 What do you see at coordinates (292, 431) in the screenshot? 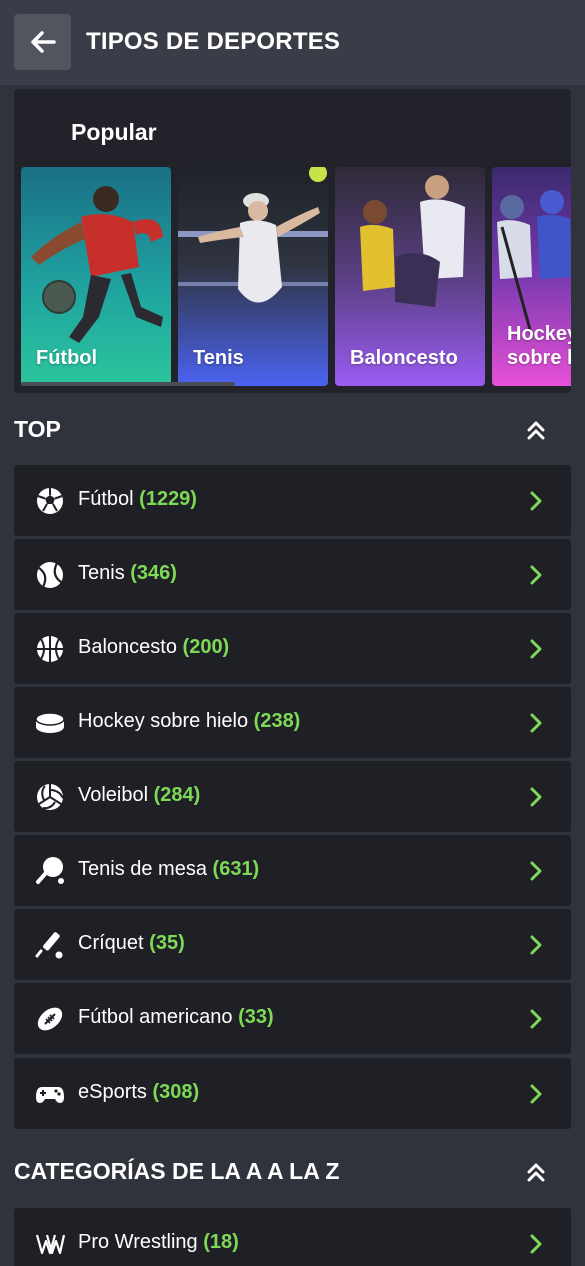
I see `top-section-header: TOP` at bounding box center [292, 431].